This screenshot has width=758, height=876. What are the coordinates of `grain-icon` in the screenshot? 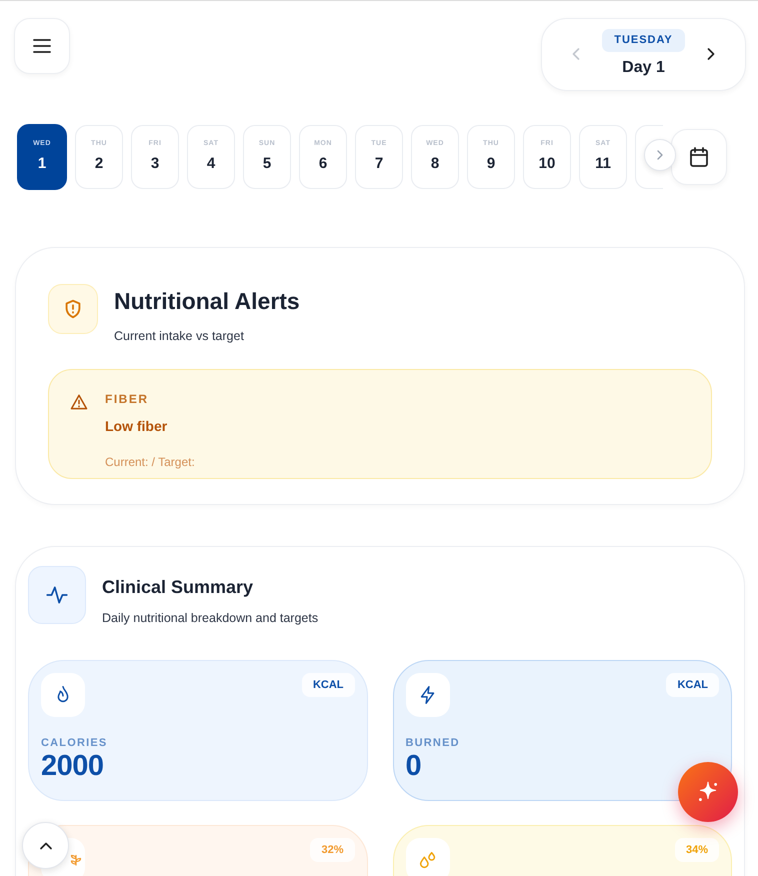 It's located at (76, 860).